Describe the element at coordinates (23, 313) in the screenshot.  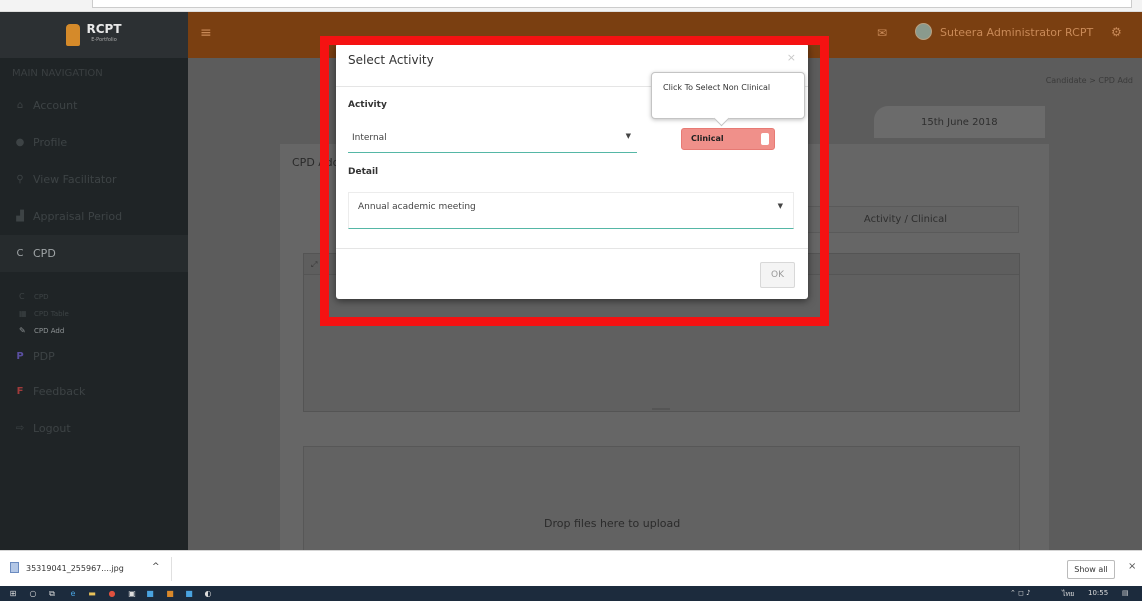
I see `table-icon: ▦` at that location.